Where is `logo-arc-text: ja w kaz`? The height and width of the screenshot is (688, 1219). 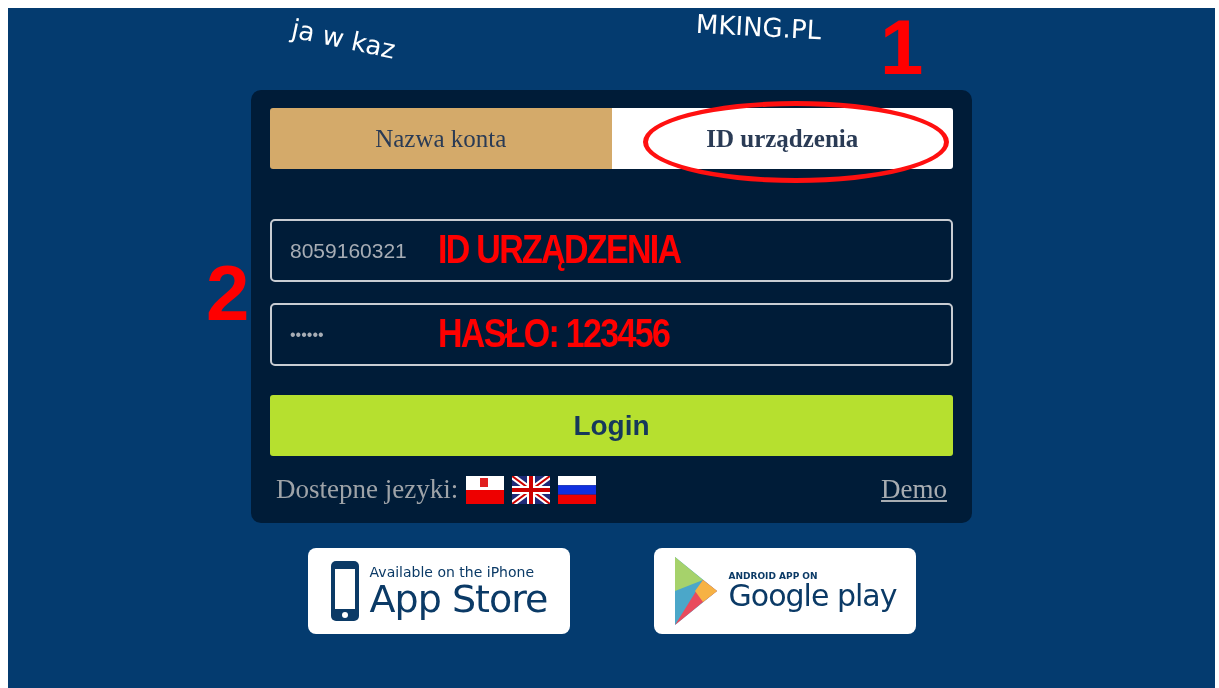 logo-arc-text: ja w kaz is located at coordinates (344, 39).